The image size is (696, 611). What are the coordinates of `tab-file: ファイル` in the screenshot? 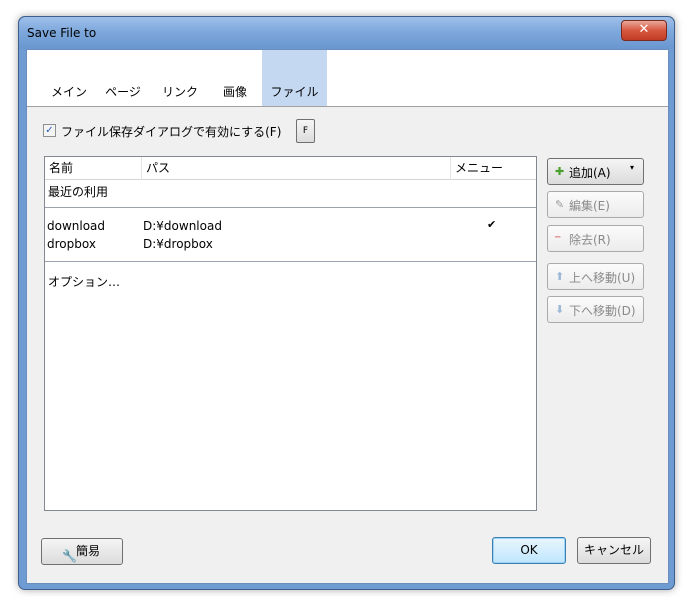 It's located at (294, 78).